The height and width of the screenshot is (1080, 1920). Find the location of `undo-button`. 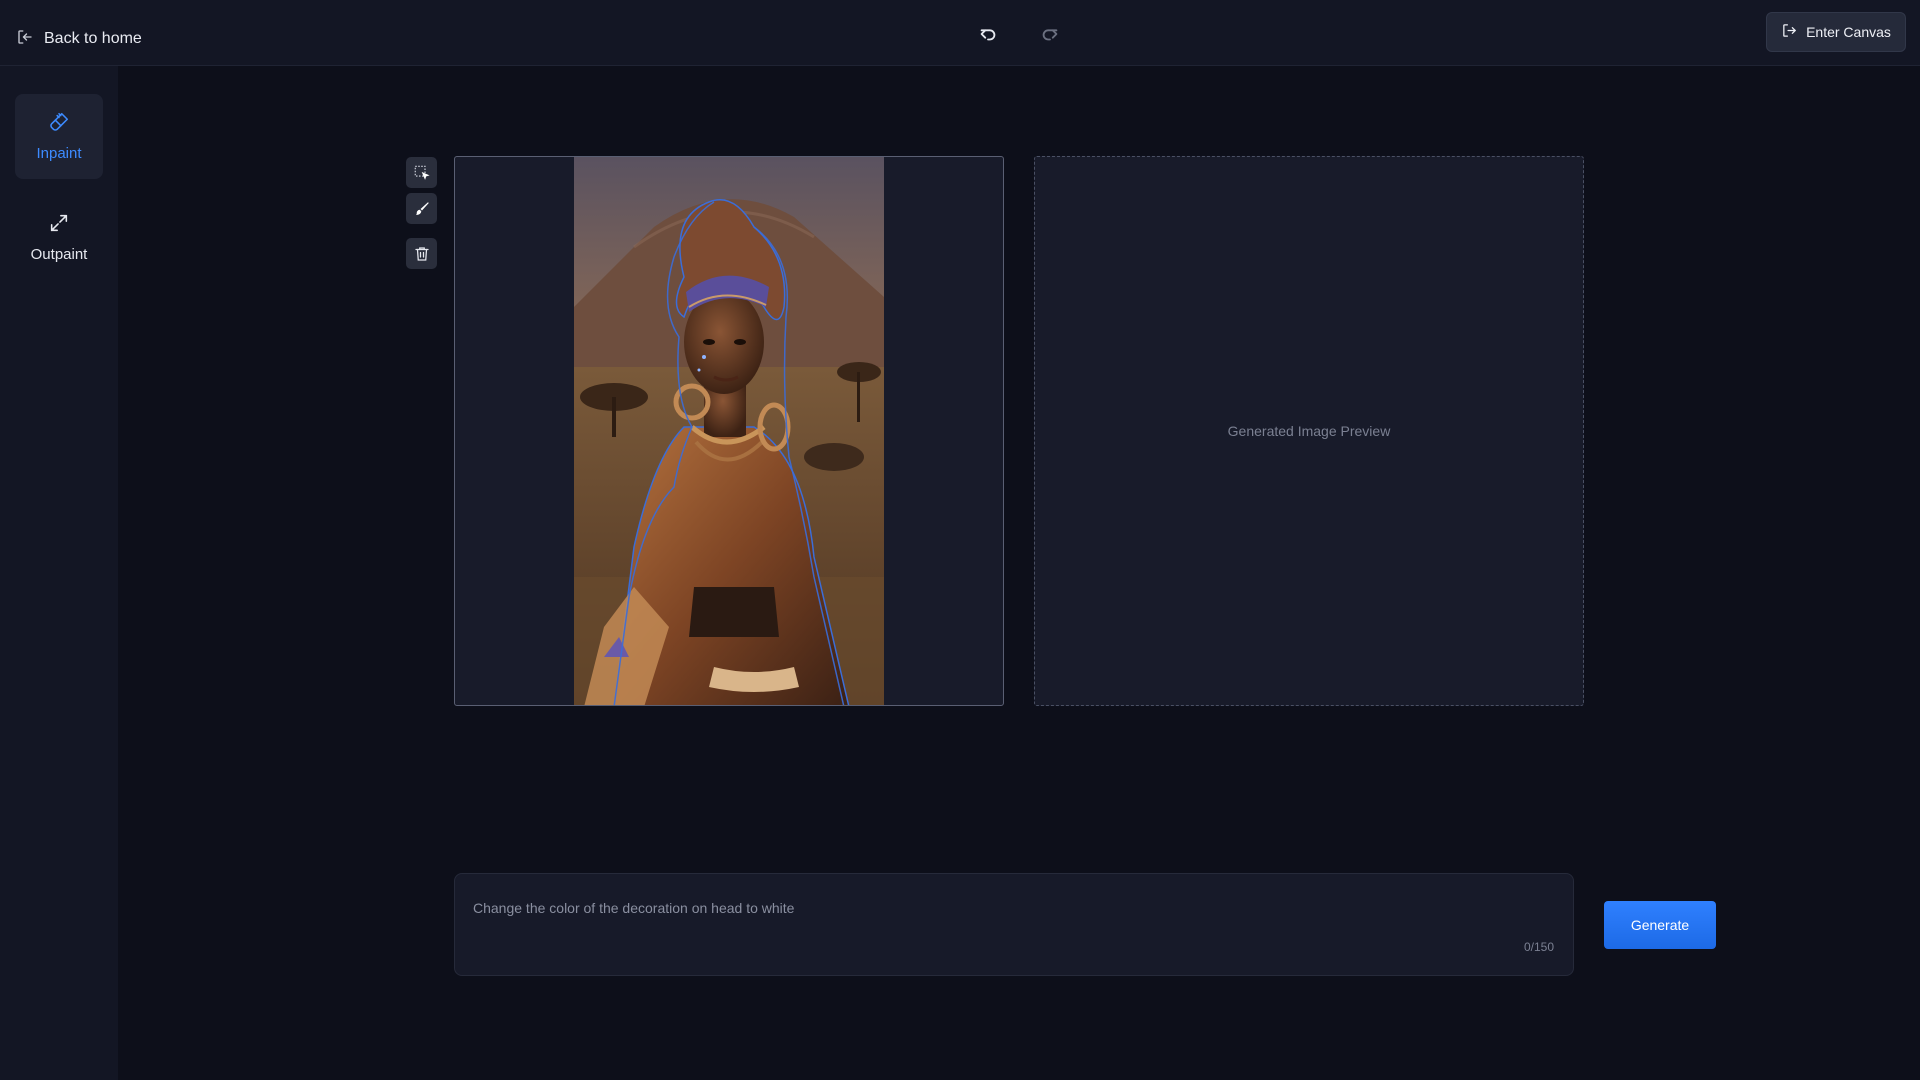

undo-button is located at coordinates (988, 34).